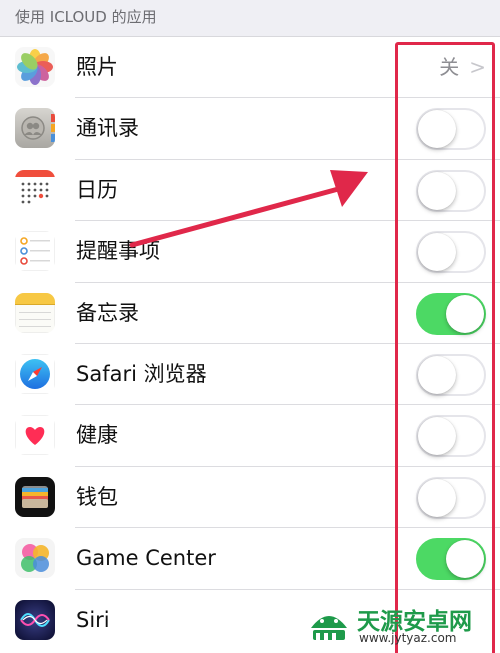 The image size is (500, 653). I want to click on contacts-toggle, so click(451, 129).